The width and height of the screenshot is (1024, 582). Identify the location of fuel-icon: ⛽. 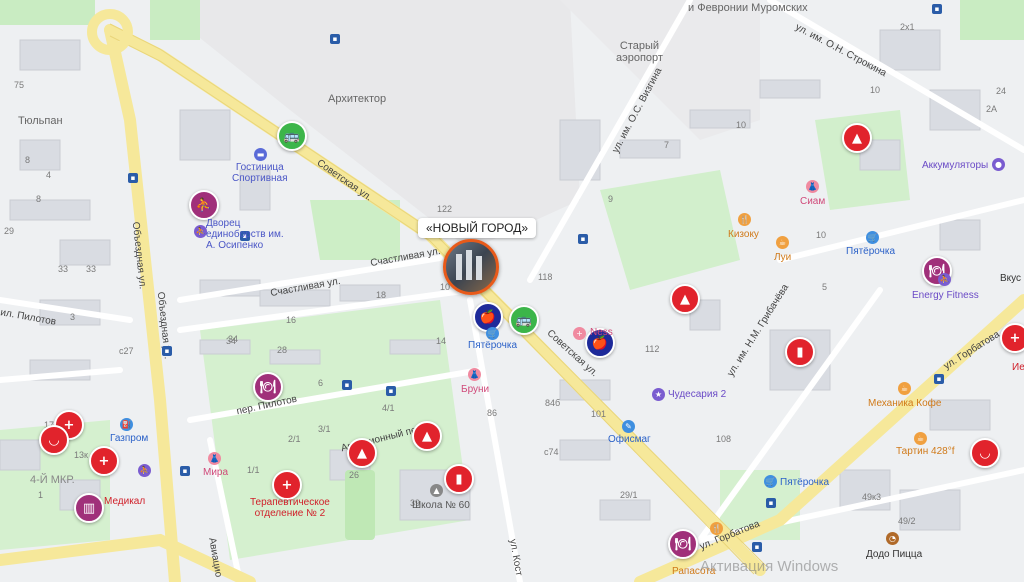
(126, 424).